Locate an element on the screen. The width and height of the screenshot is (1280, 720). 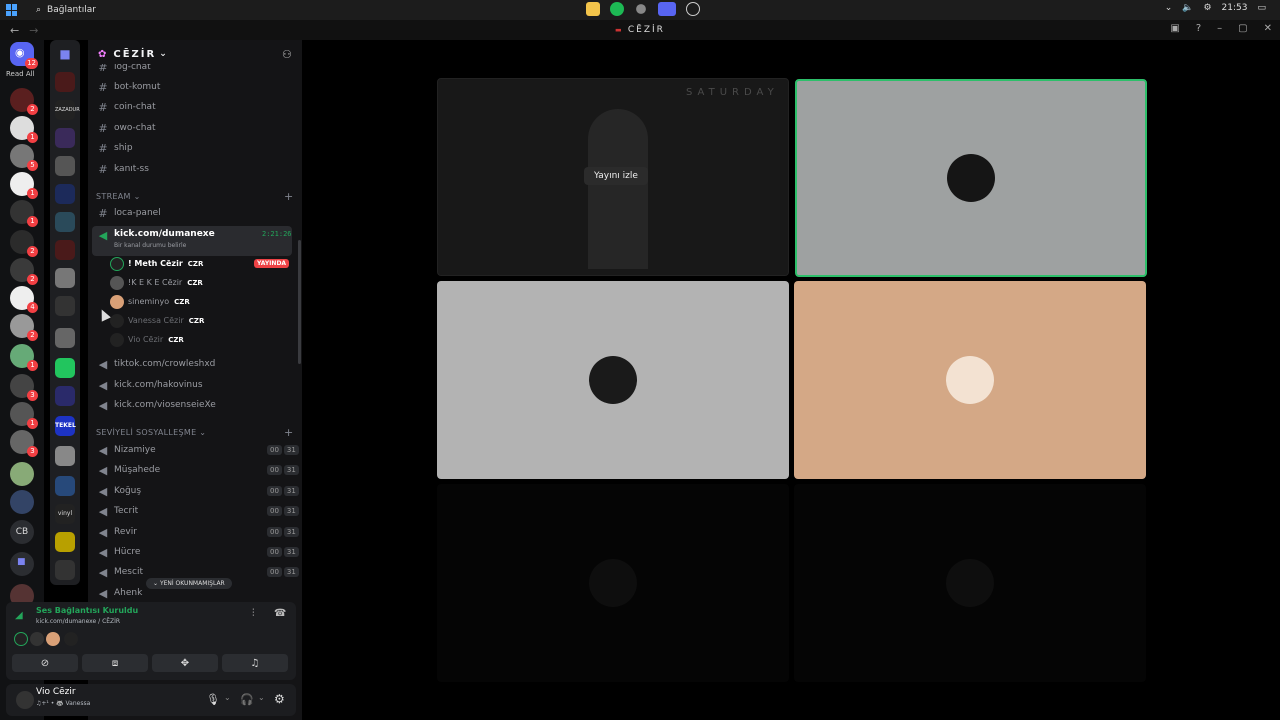
help-icon: ? is located at coordinates (1198, 28).